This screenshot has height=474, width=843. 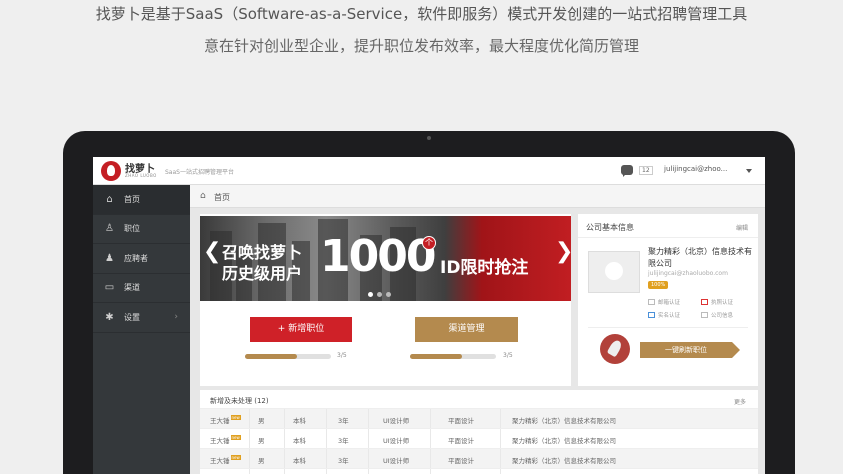 What do you see at coordinates (651, 302) in the screenshot?
I see `mail-icon` at bounding box center [651, 302].